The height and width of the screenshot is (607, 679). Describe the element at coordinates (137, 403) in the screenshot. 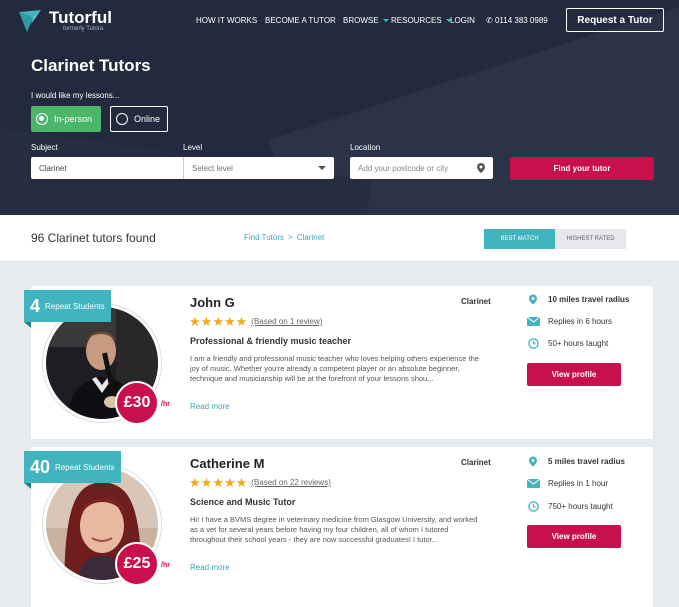

I see `hourly-price: £30` at that location.